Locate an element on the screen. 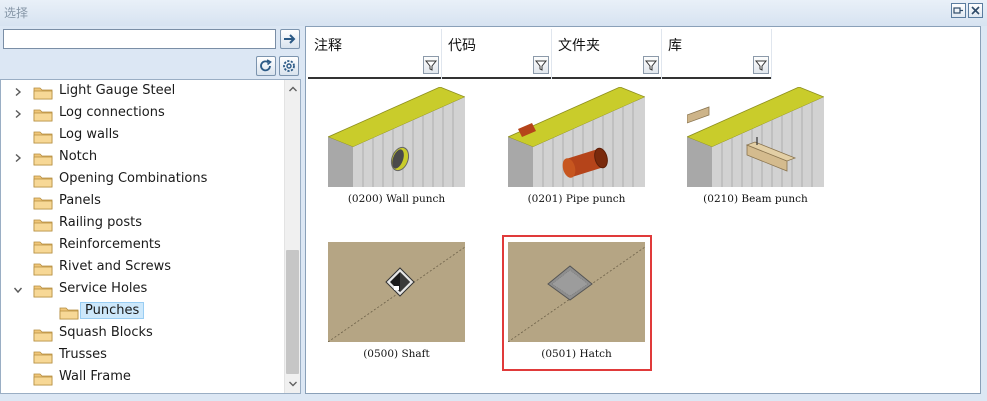  tree-item-opening-combinations: Opening Combinations is located at coordinates (143, 180).